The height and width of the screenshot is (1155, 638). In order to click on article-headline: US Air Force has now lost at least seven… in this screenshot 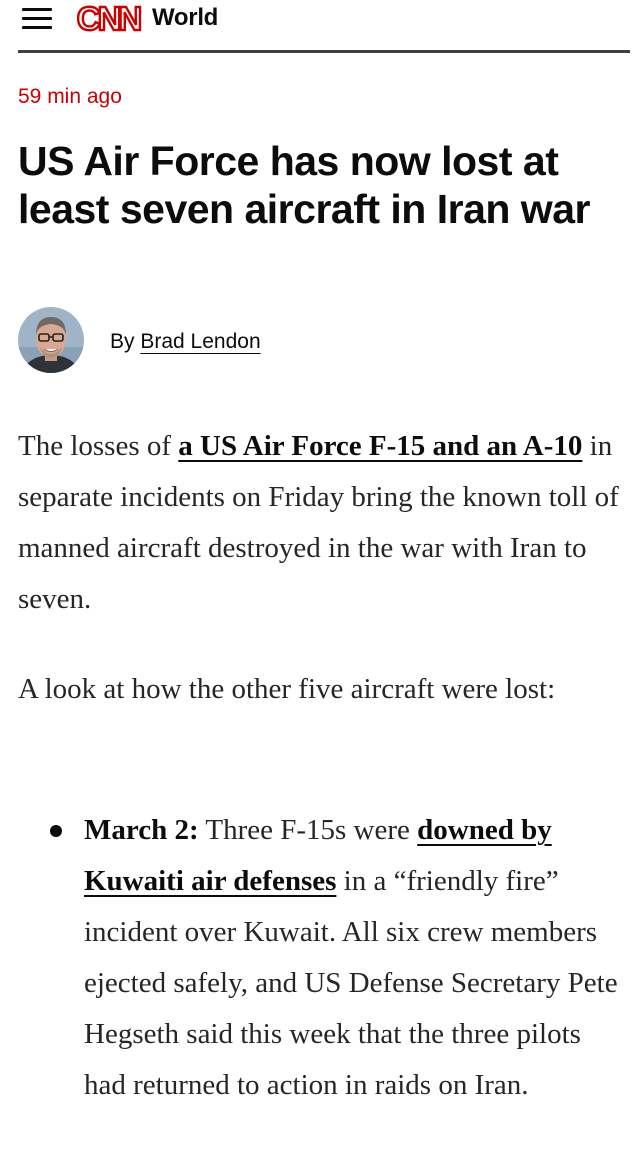, I will do `click(304, 185)`.